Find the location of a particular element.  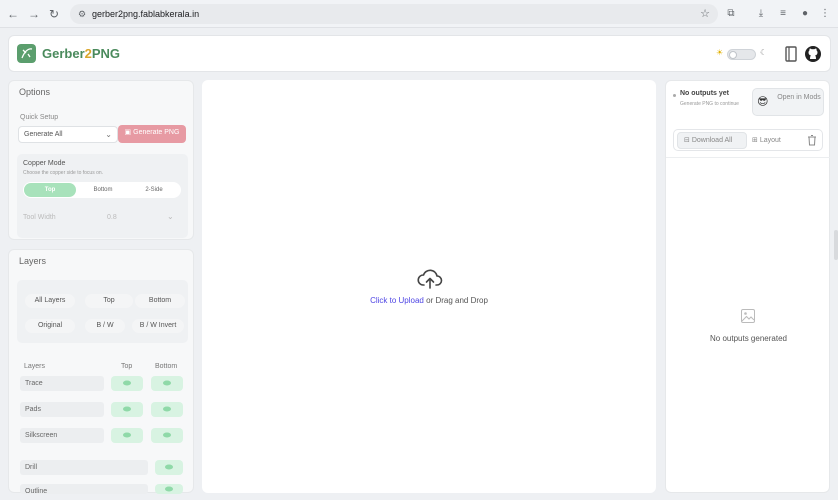

bw-invert-option: B / W Invert is located at coordinates (158, 326).